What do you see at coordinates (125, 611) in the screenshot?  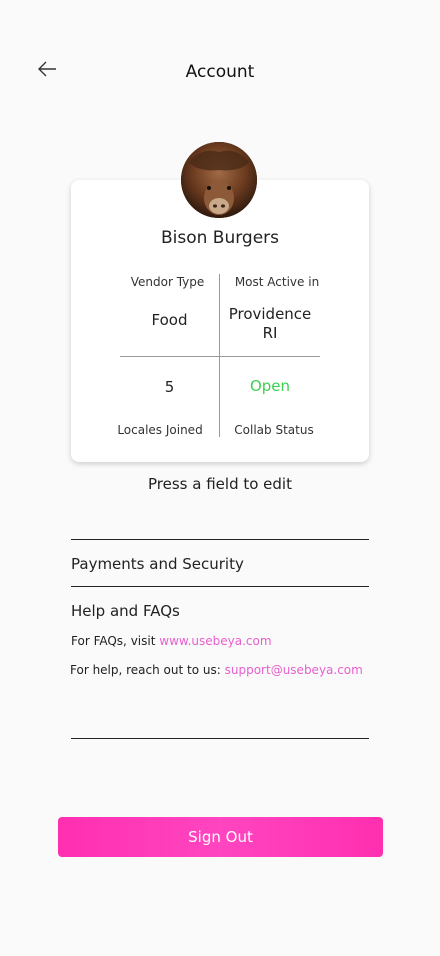 I see `help-faqs-item: Help and FAQs` at bounding box center [125, 611].